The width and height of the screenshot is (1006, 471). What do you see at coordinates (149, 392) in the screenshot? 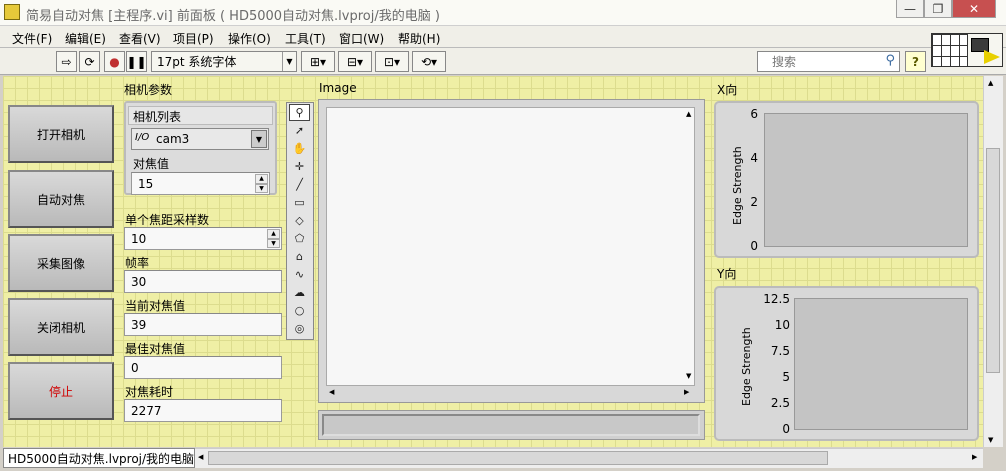
I see `focus-time-label: 对焦耗时` at bounding box center [149, 392].